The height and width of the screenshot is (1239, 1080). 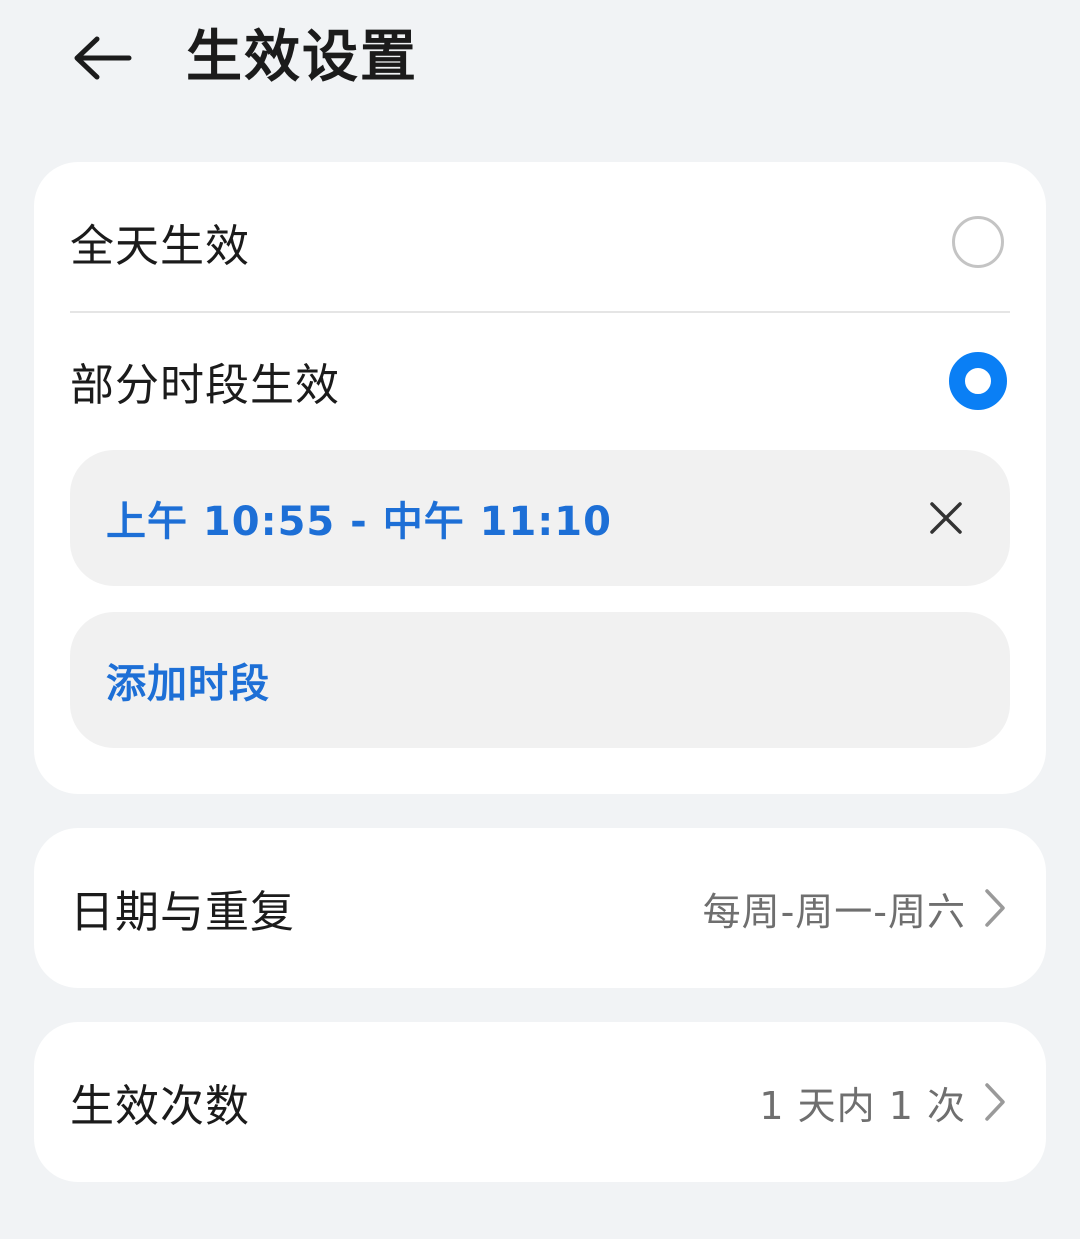 I want to click on remove-time-range-button, so click(x=946, y=518).